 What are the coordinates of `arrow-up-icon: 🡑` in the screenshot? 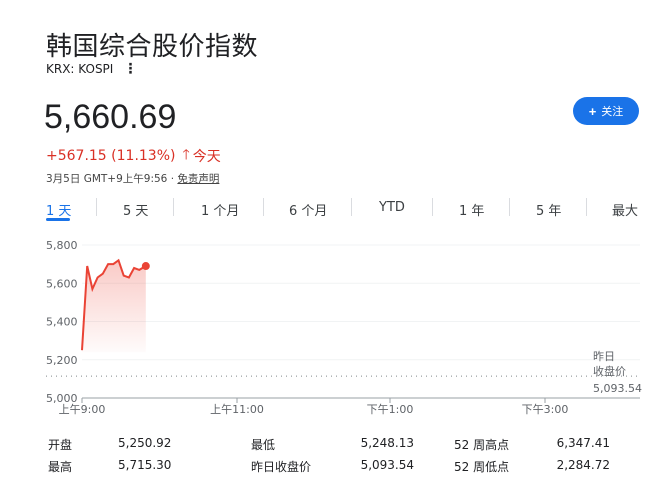 It's located at (186, 155).